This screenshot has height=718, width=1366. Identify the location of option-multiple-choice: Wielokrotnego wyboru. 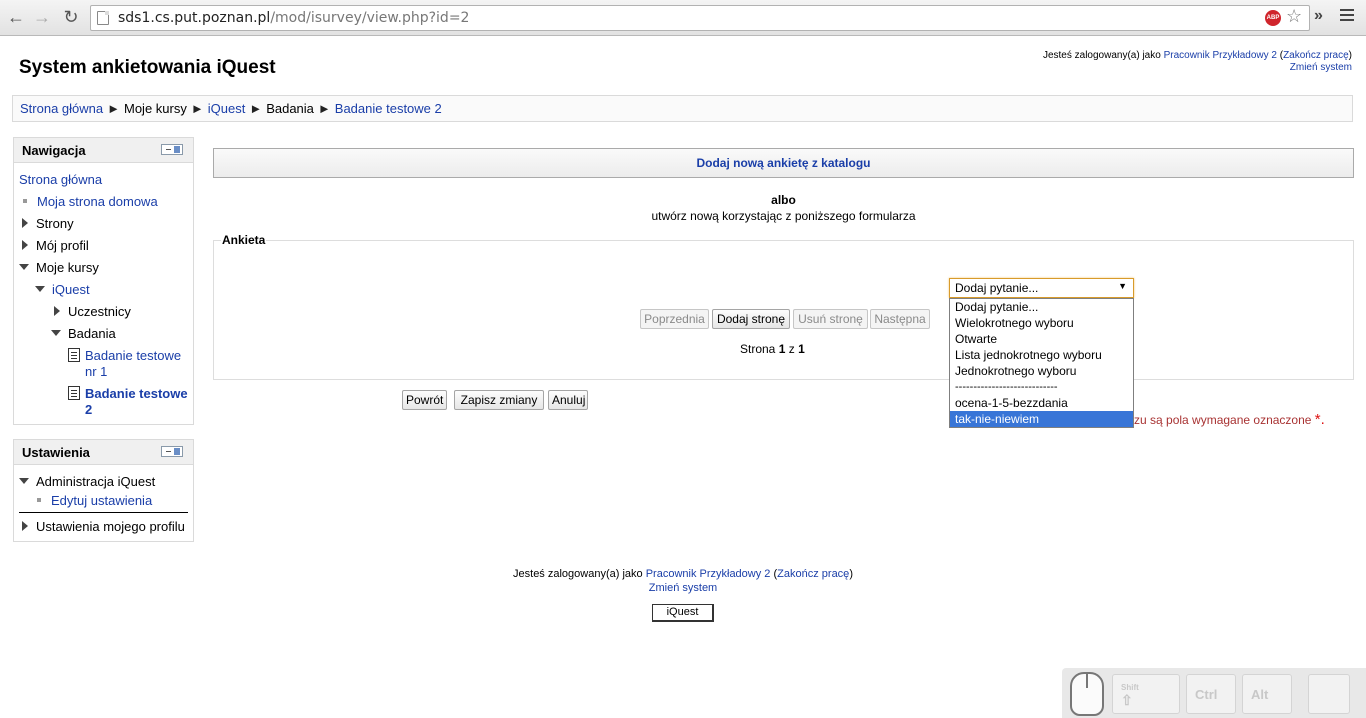
(1041, 323).